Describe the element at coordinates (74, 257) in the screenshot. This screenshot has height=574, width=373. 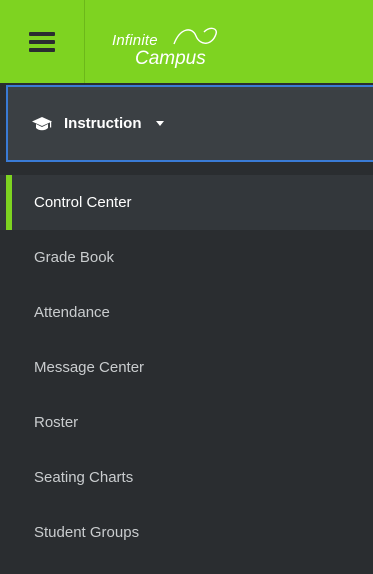
I see `nav-item-label: Grade Book` at that location.